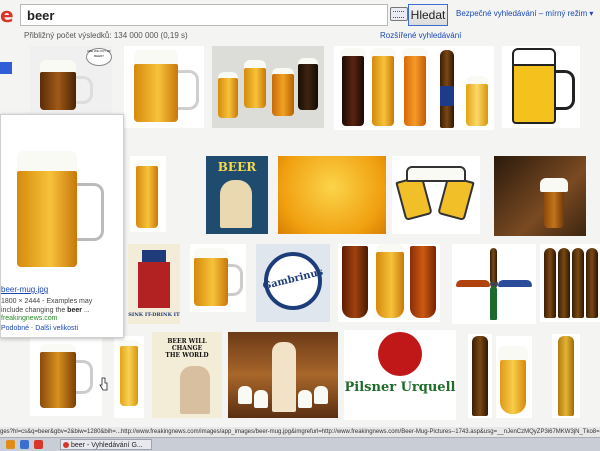 The height and width of the screenshot is (451, 600). I want to click on poster-figure, so click(236, 204).